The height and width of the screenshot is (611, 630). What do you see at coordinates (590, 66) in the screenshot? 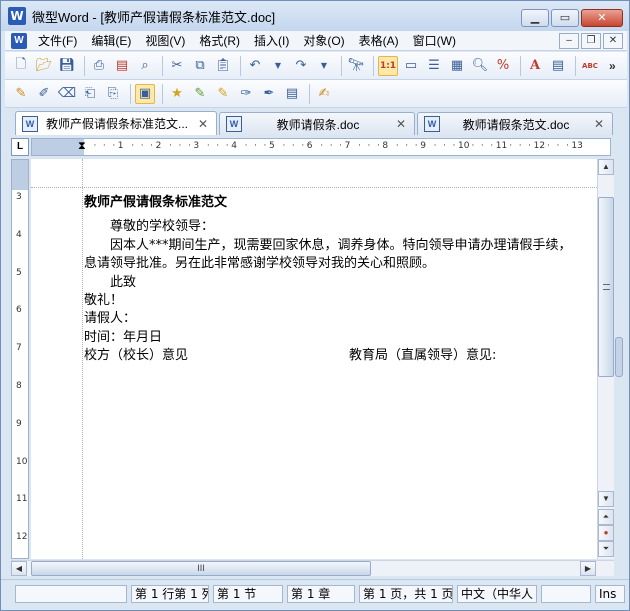
I see `spellcheck-button: ABC` at bounding box center [590, 66].